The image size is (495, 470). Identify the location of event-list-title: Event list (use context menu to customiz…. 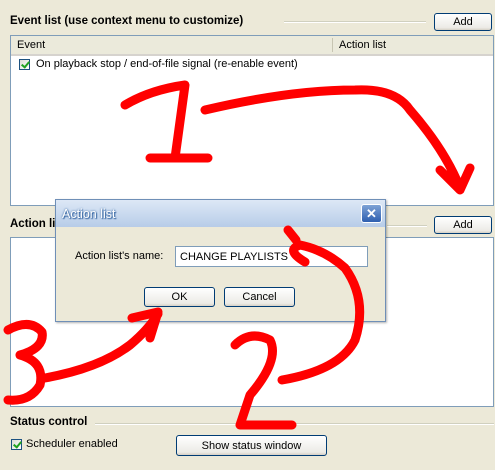
(127, 21).